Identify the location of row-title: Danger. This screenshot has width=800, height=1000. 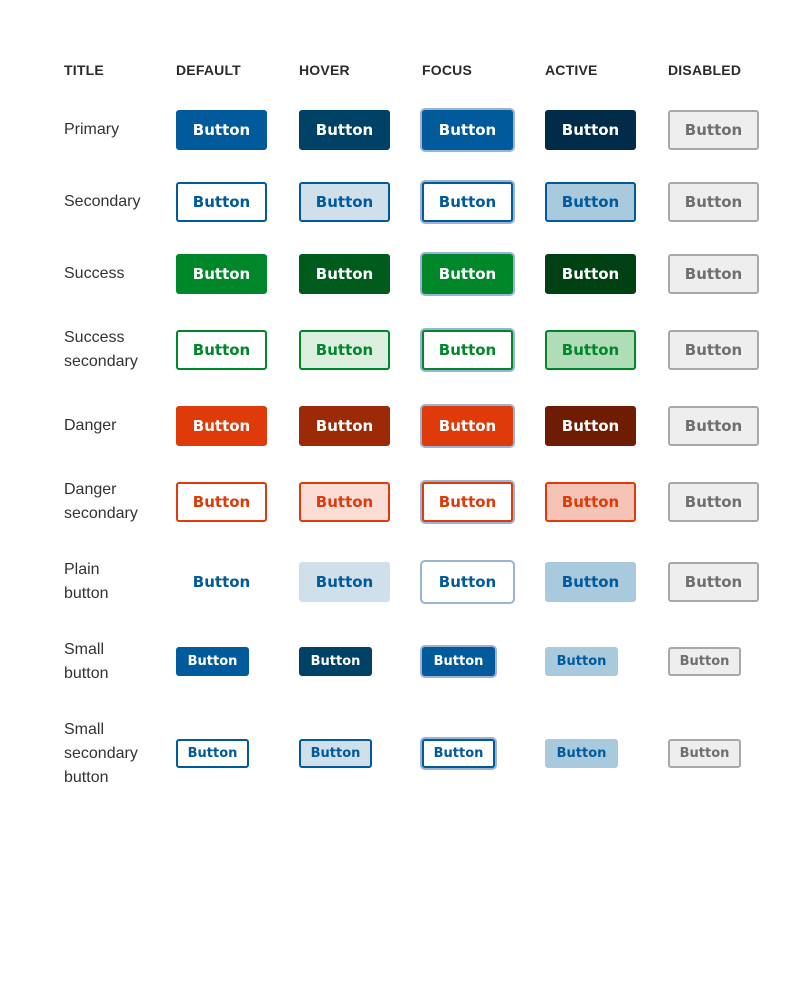
(114, 426).